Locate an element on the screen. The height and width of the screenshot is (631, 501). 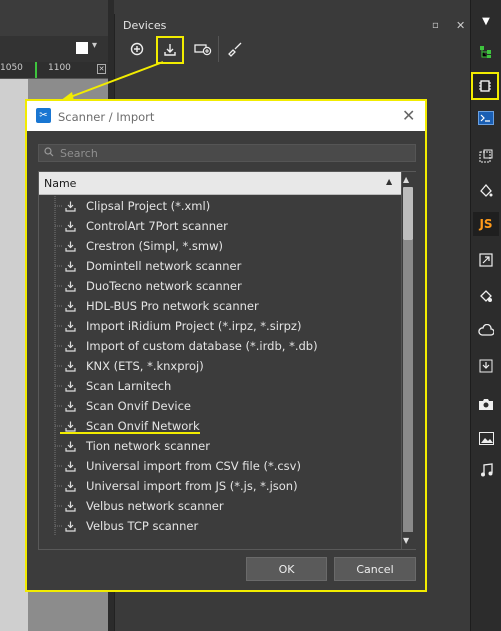
list-item: Import iRidium Project (*.irpz, *.sirpz) is located at coordinates (222, 326).